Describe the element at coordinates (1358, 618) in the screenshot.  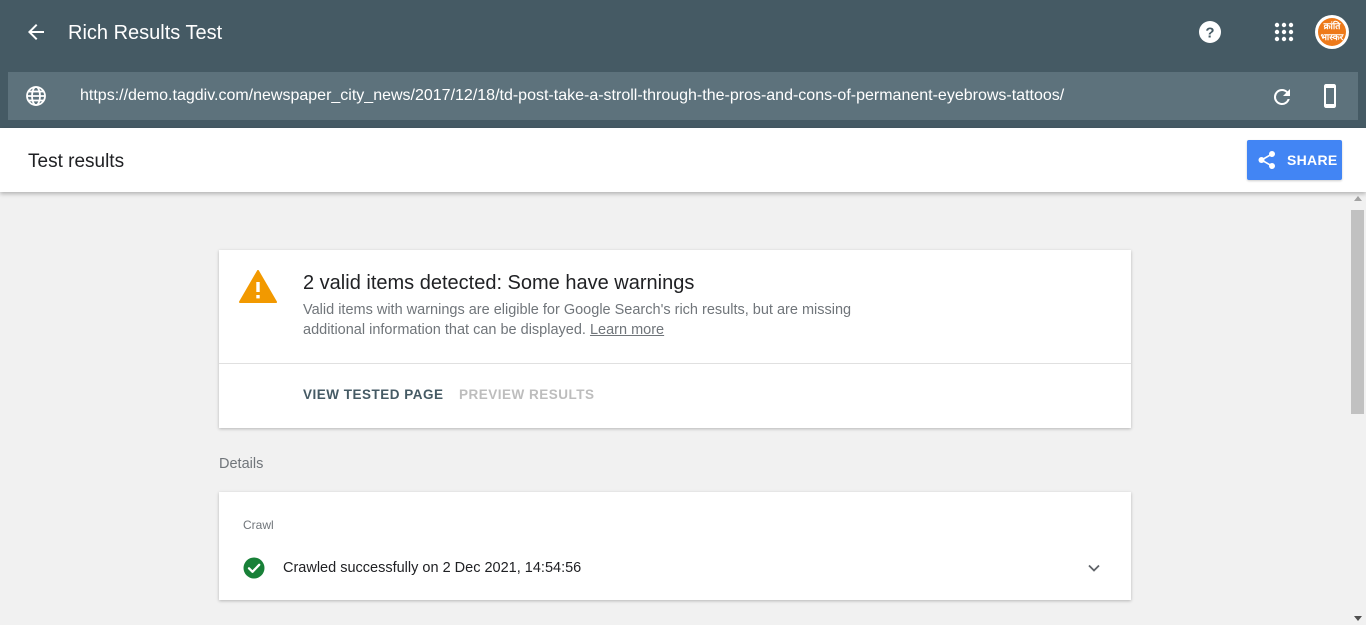
I see `scroll-down-arrow` at that location.